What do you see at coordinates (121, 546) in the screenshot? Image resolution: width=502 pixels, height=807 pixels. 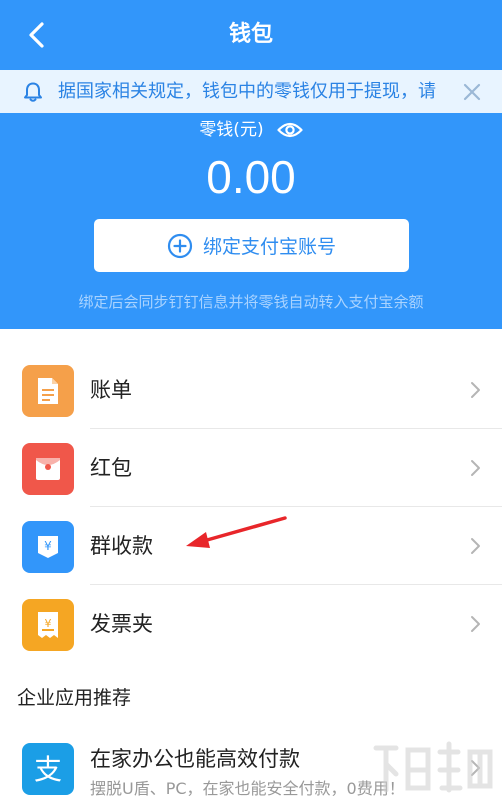 I see `menu-label-group-collect: 群收款` at bounding box center [121, 546].